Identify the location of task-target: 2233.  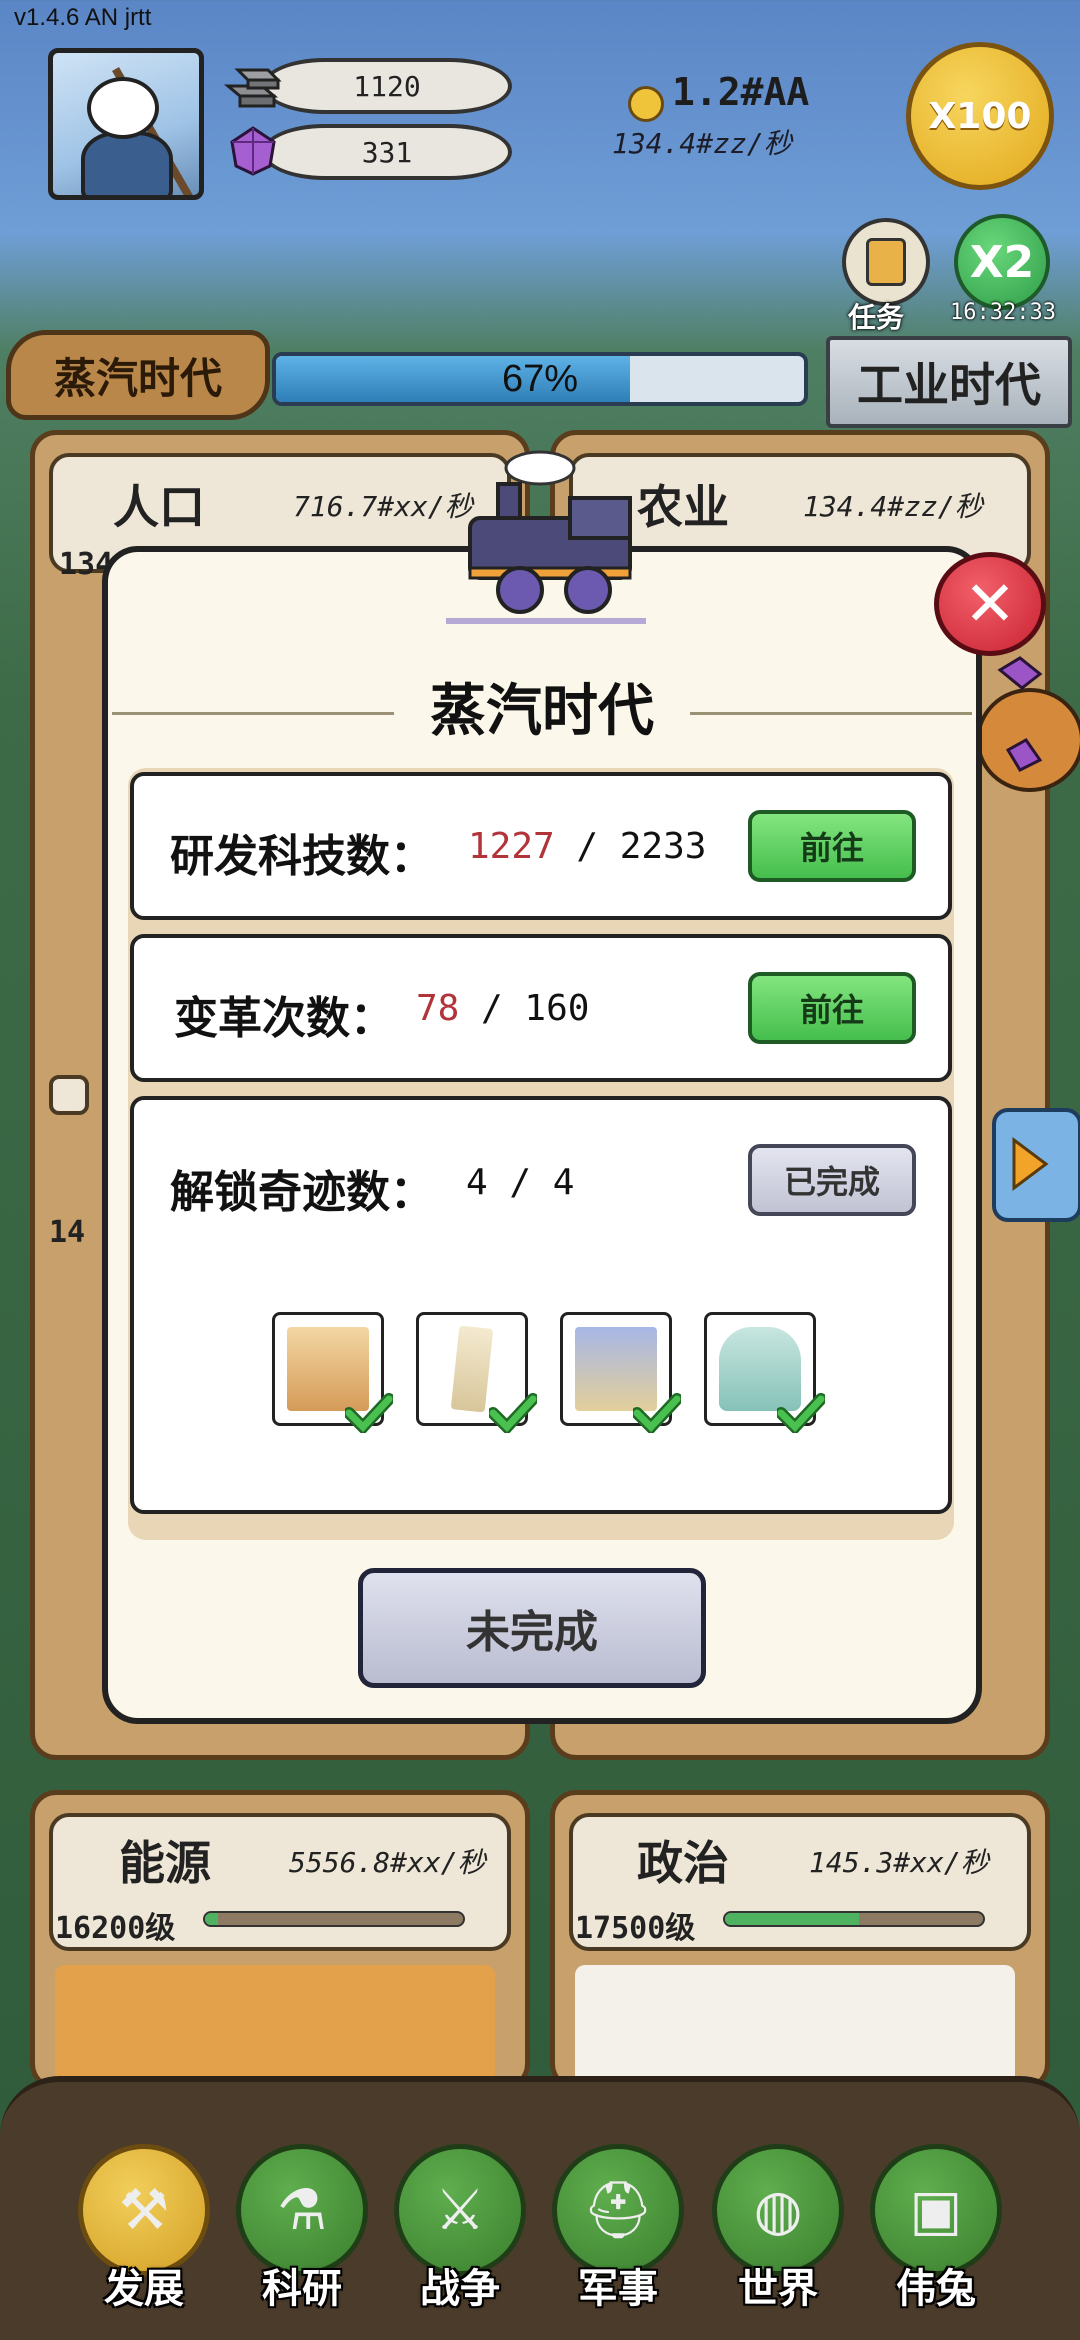
(663, 846).